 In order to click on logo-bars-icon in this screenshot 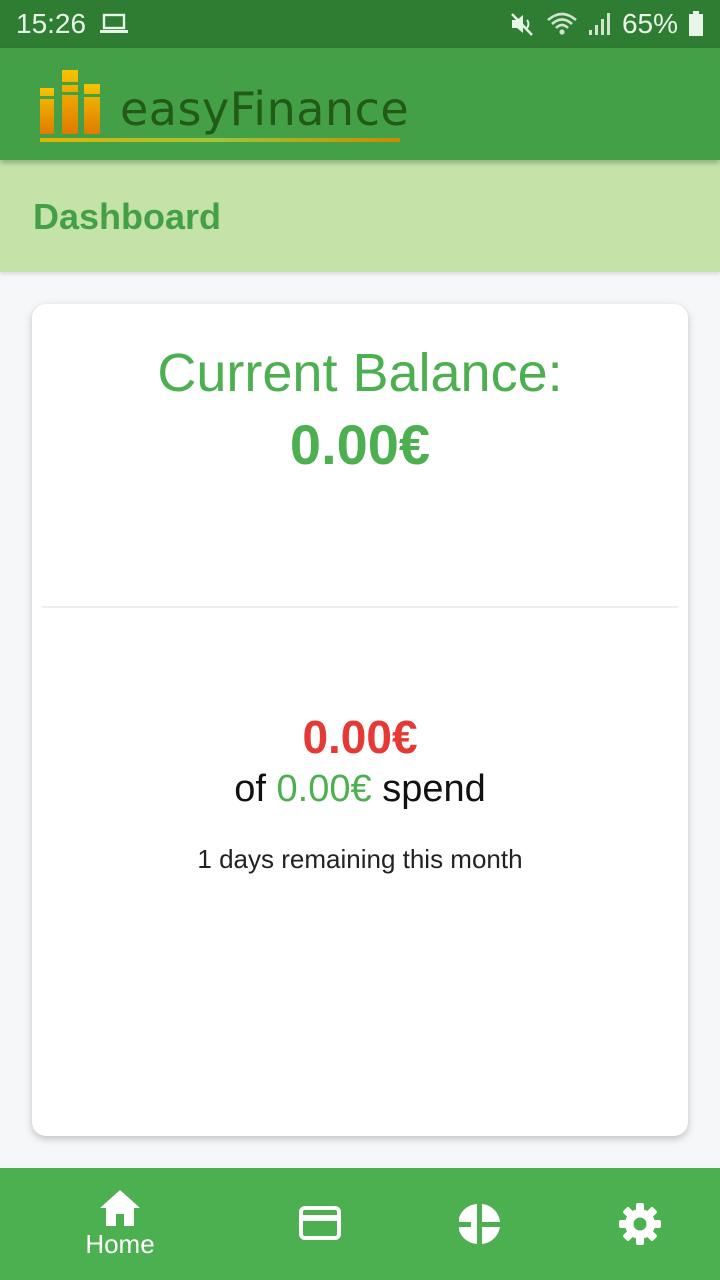, I will do `click(70, 102)`.